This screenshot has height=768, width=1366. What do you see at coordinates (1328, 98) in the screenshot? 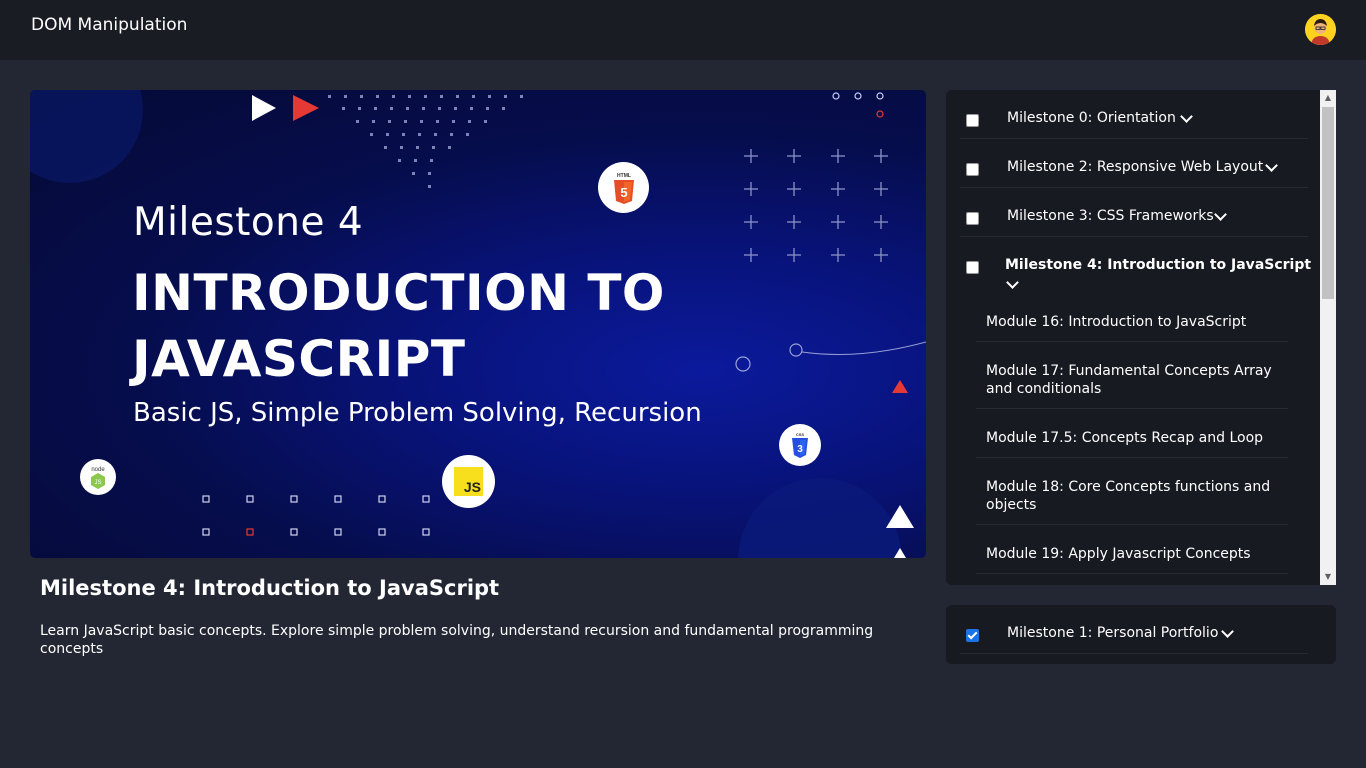
I see `scroll-up-arrow-icon: ▲` at bounding box center [1328, 98].